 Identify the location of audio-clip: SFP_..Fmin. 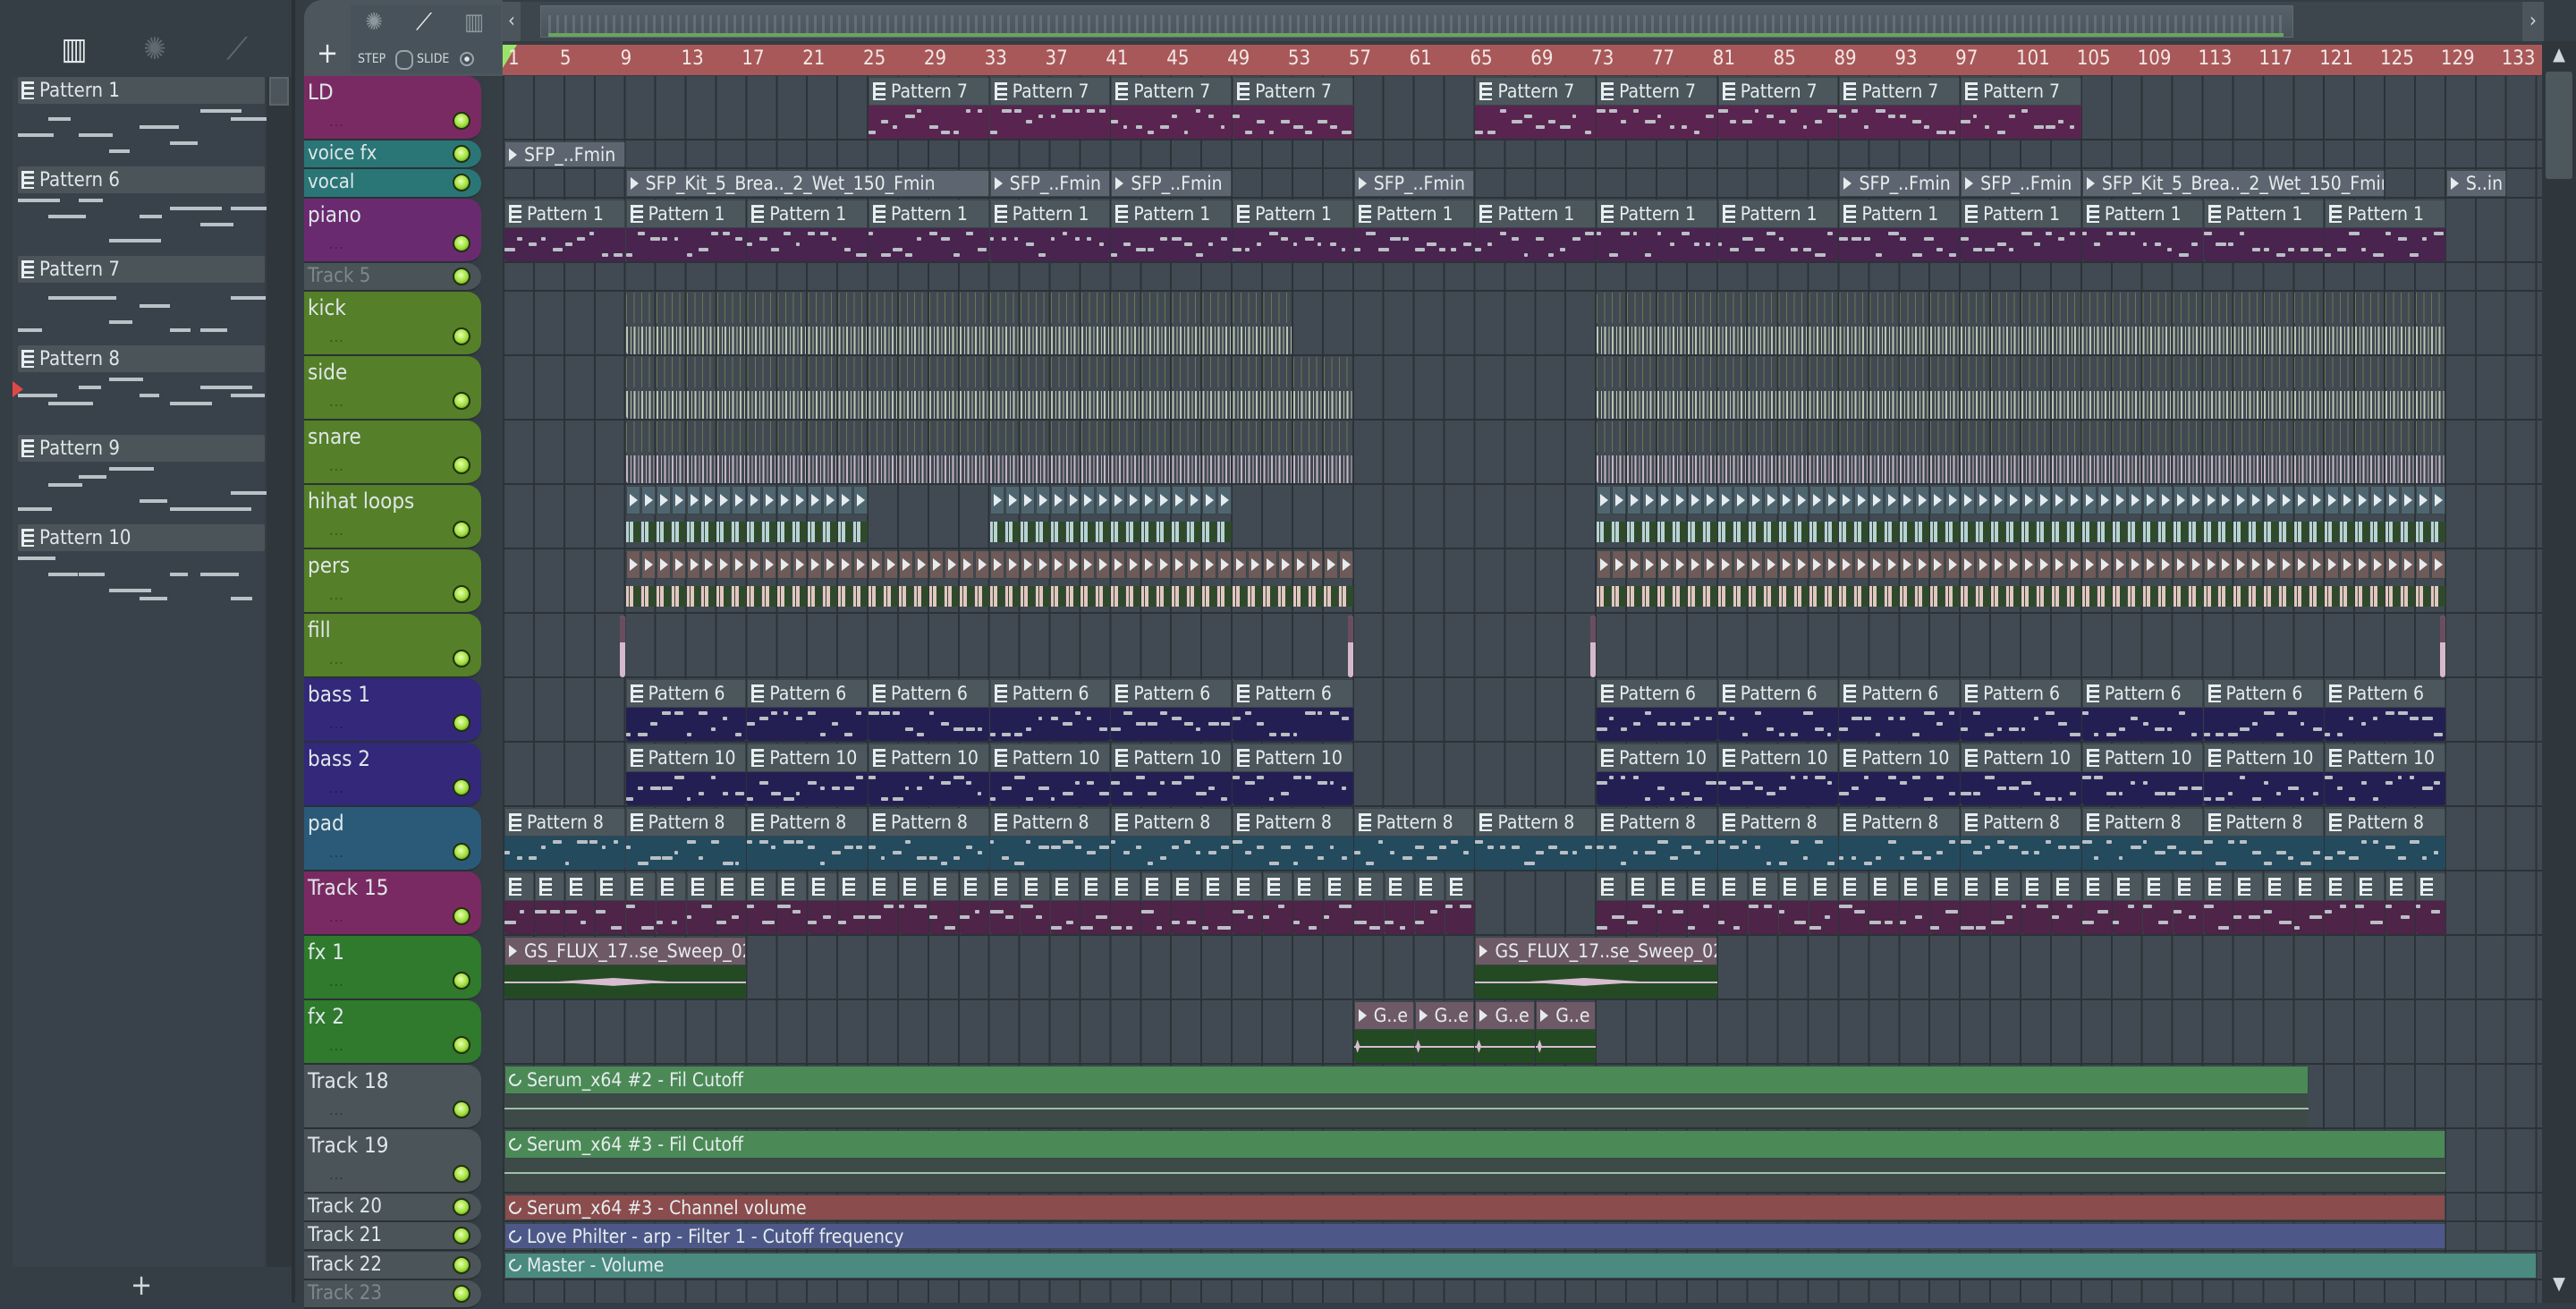
(1050, 183).